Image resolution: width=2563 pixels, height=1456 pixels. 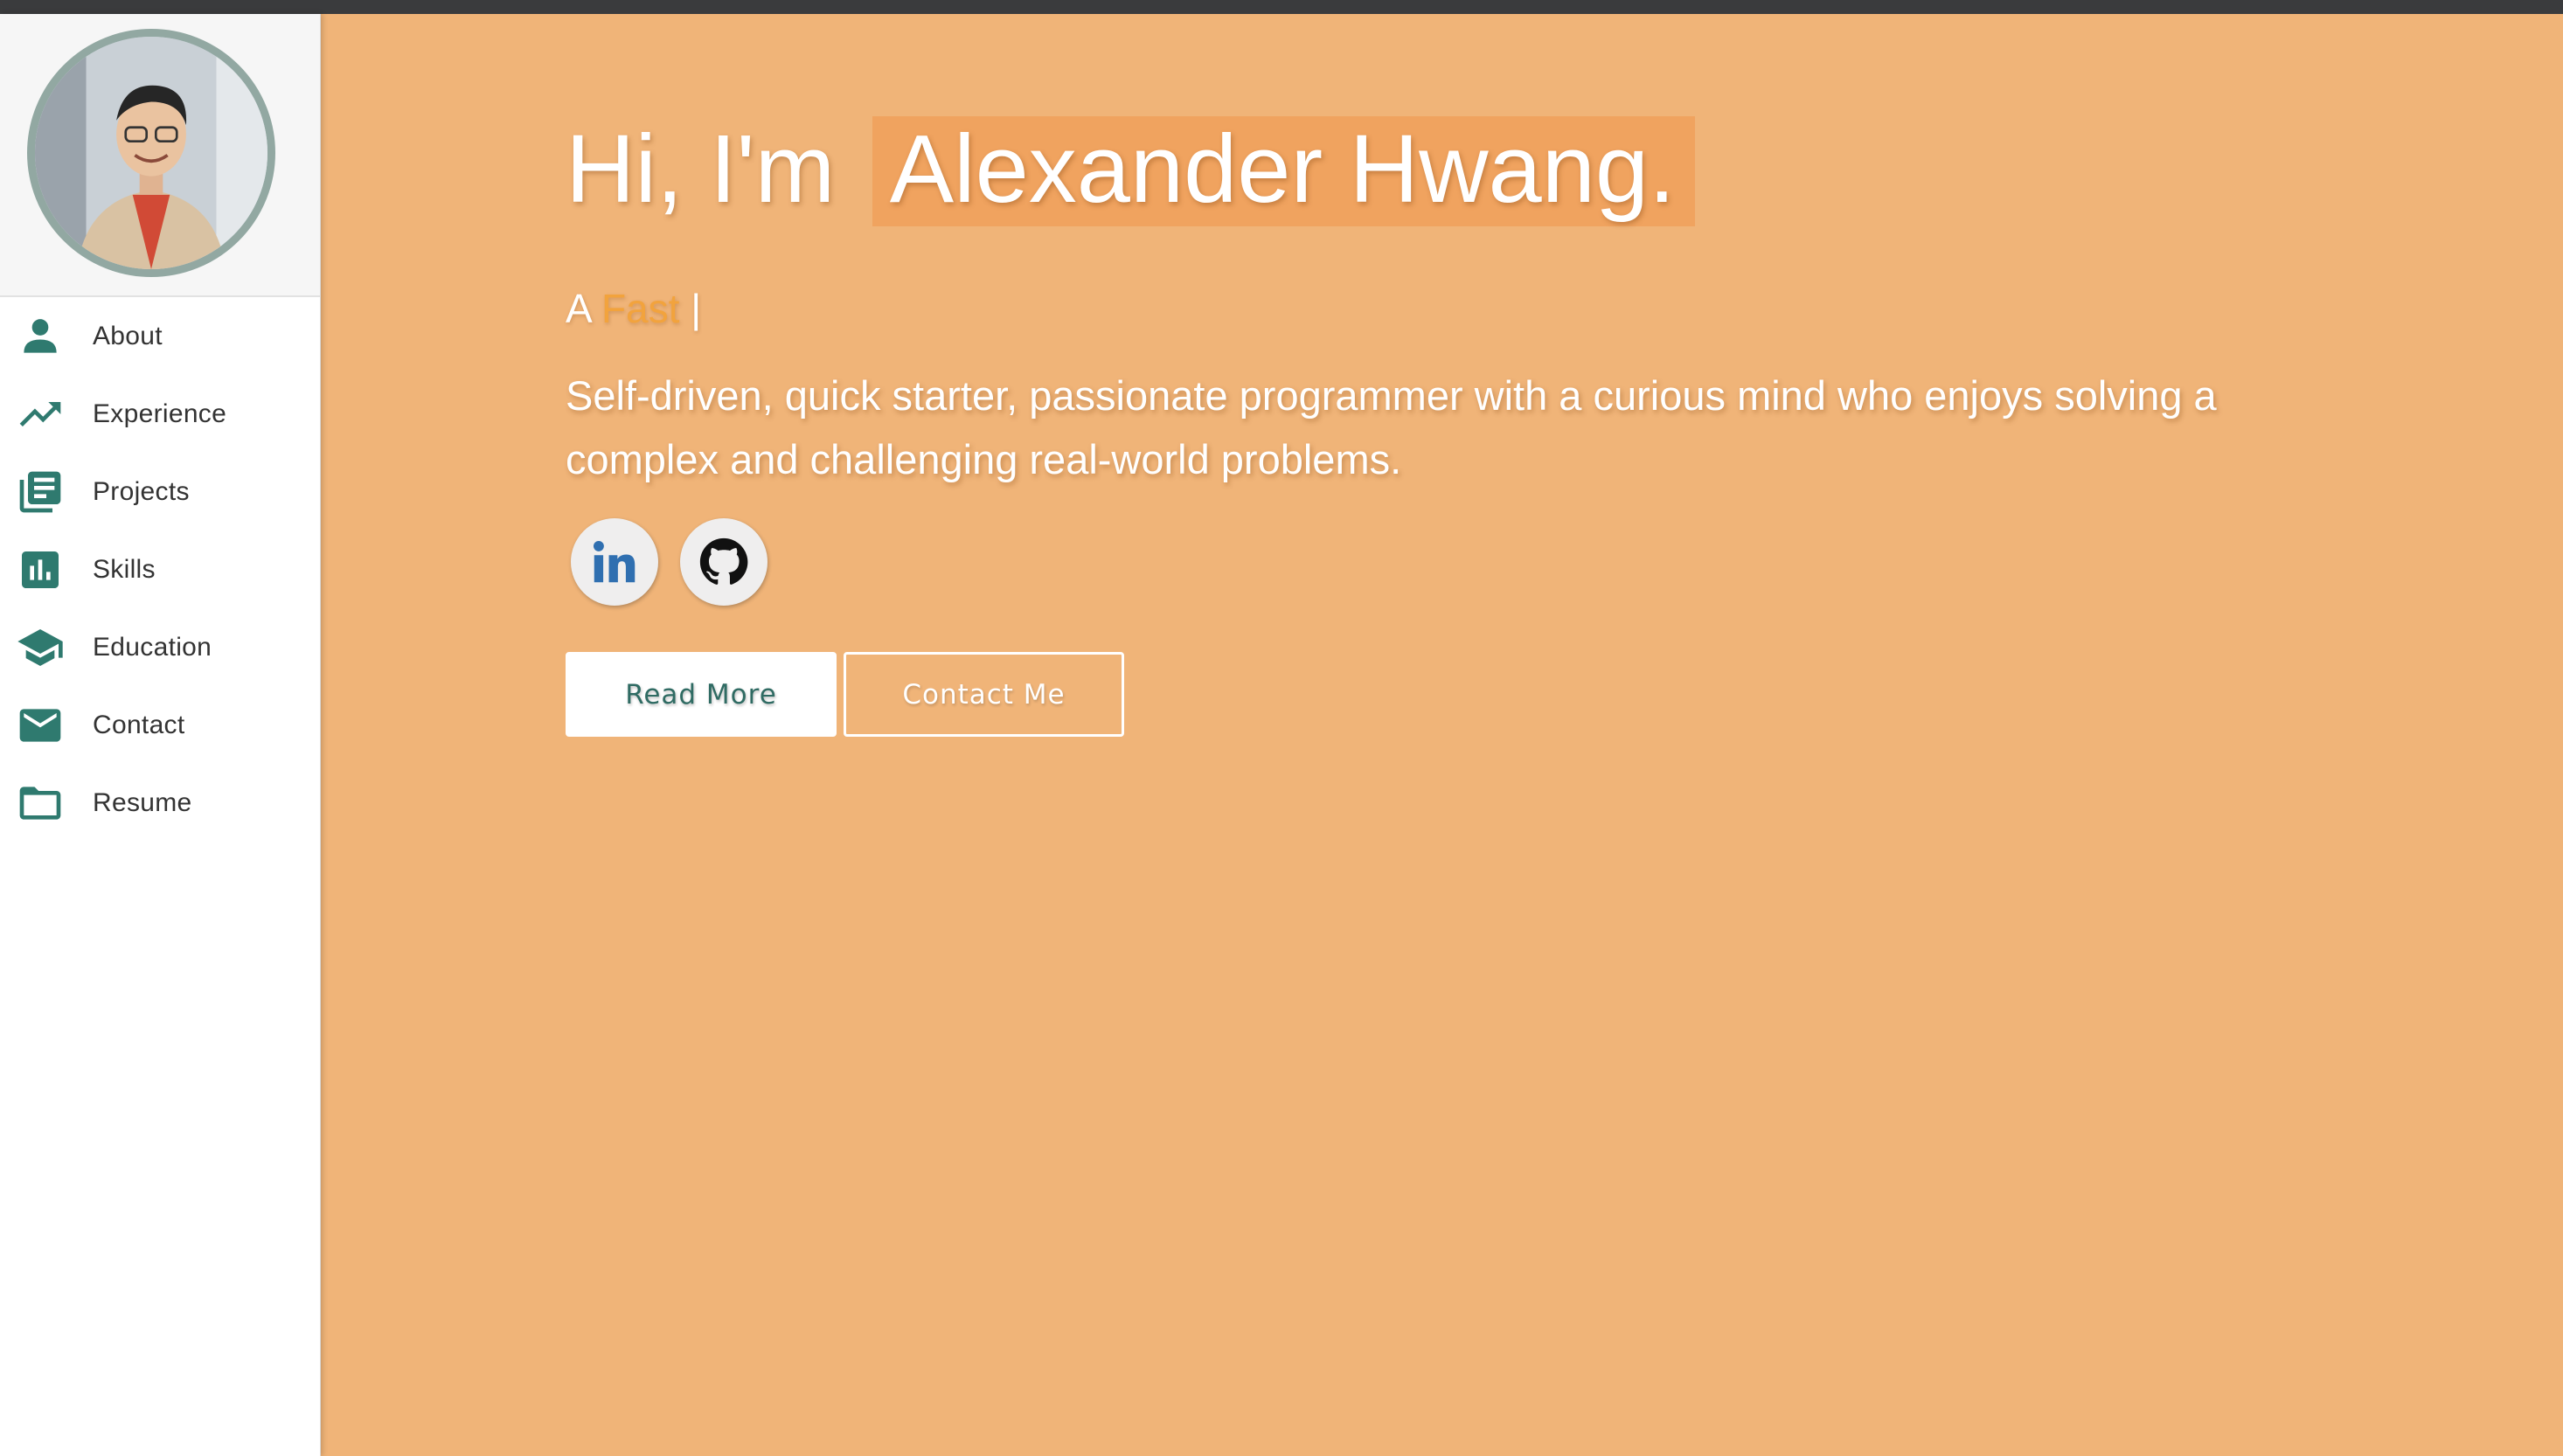 I want to click on profile-photo, so click(x=151, y=153).